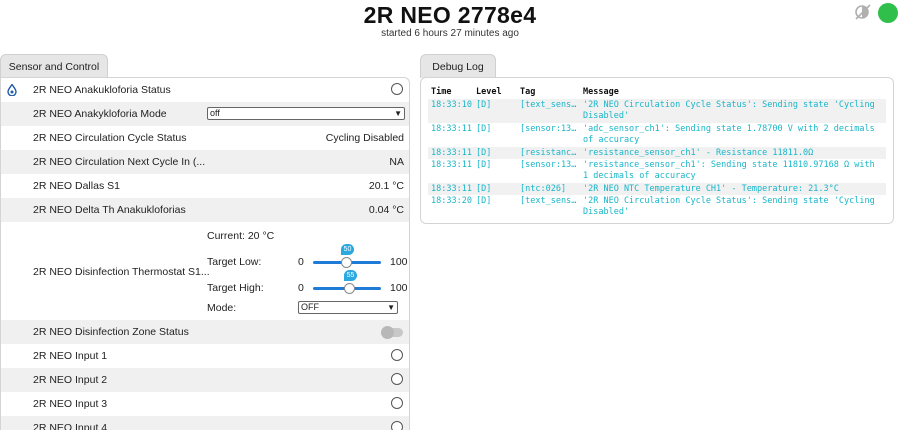  Describe the element at coordinates (306, 113) in the screenshot. I see `mode-select: off ▼` at that location.